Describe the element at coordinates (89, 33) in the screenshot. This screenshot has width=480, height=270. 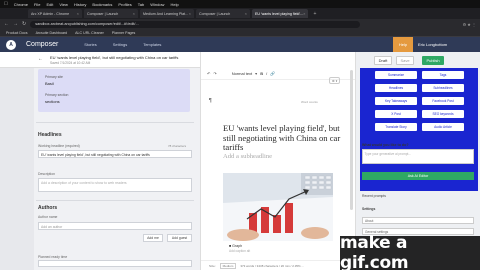
I see `bookmark-item: ALC URL Cleaner` at that location.